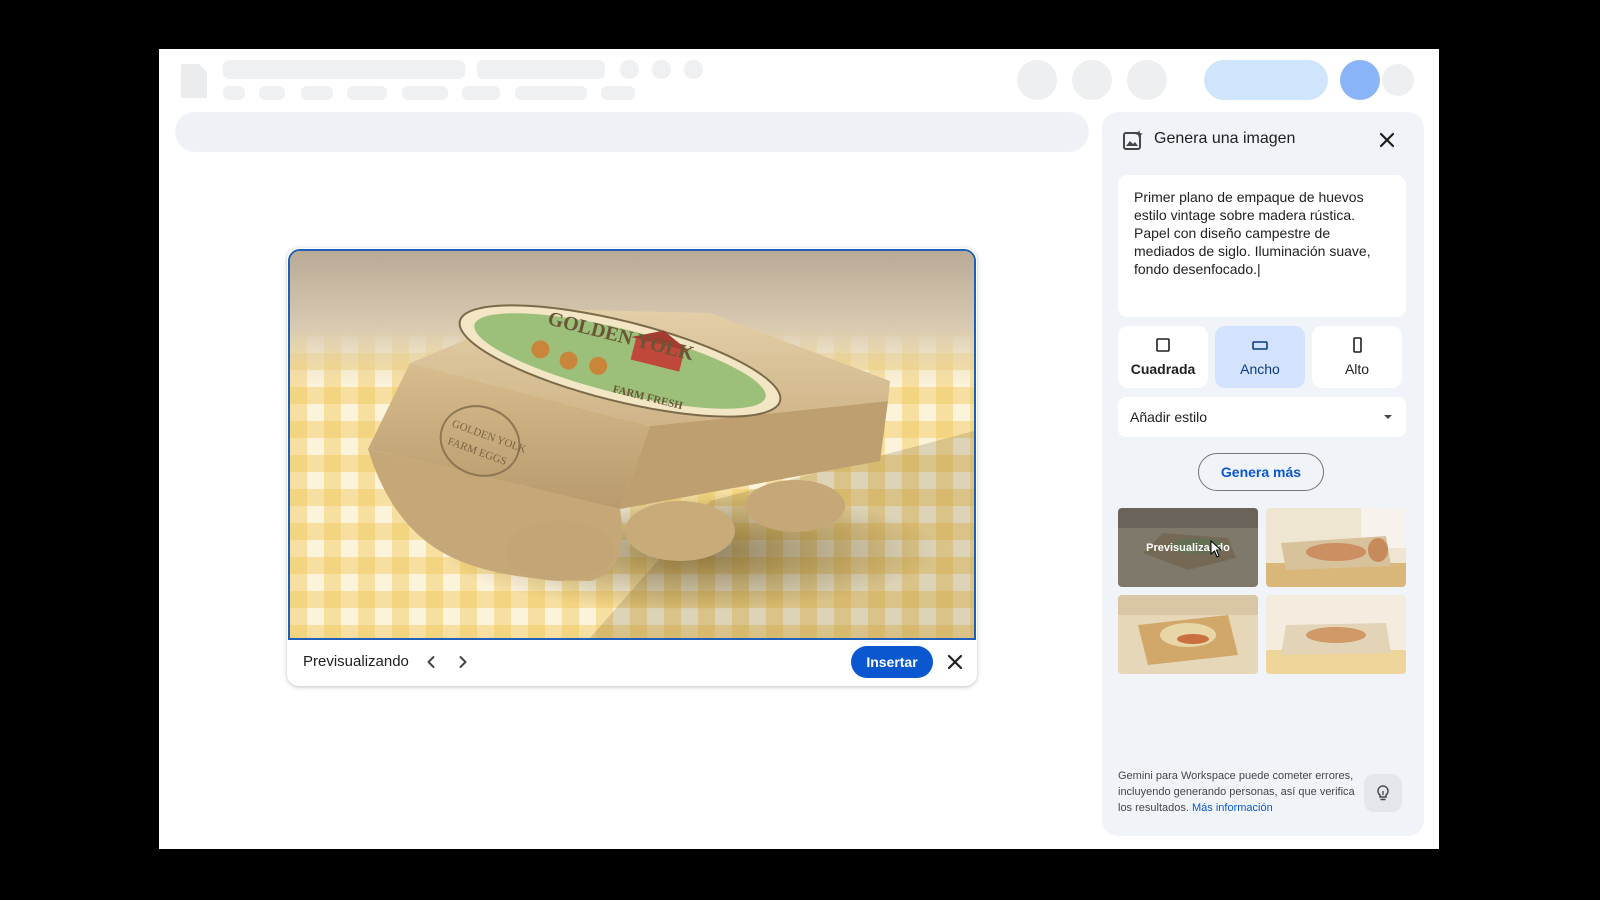  What do you see at coordinates (1266, 80) in the screenshot?
I see `share-button` at bounding box center [1266, 80].